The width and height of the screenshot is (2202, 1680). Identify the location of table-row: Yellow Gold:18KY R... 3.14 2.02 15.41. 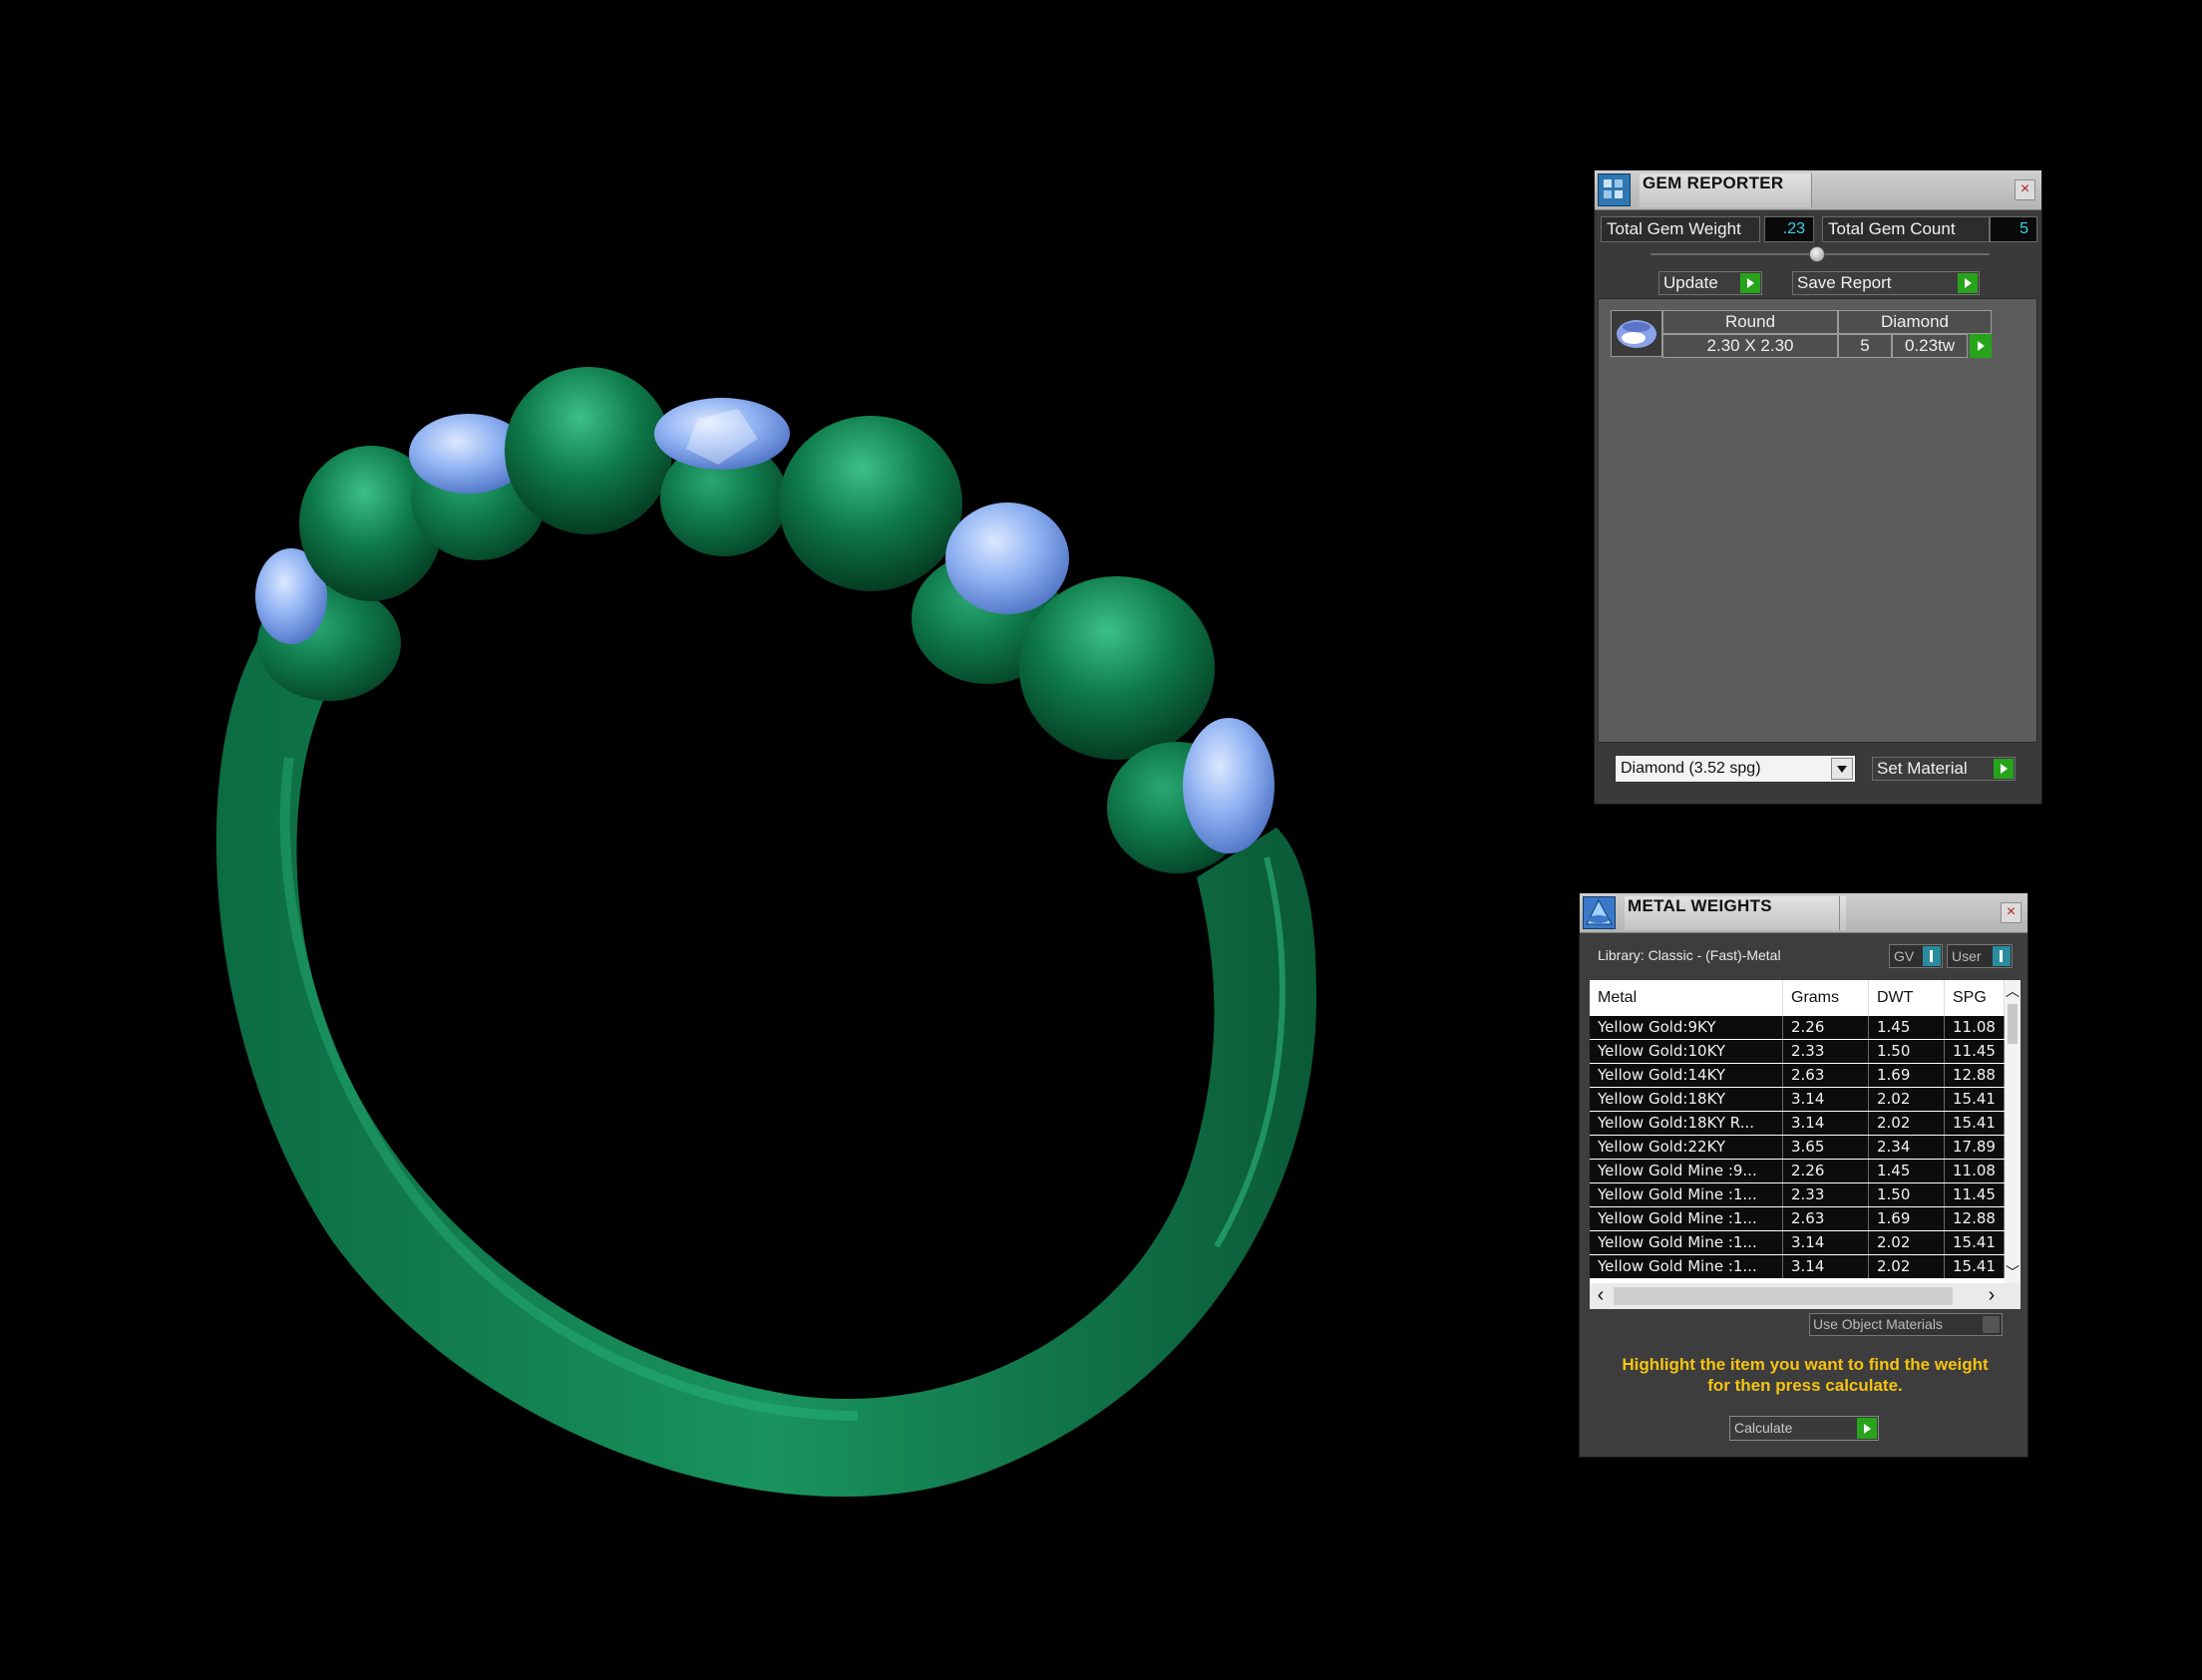
(1797, 1124).